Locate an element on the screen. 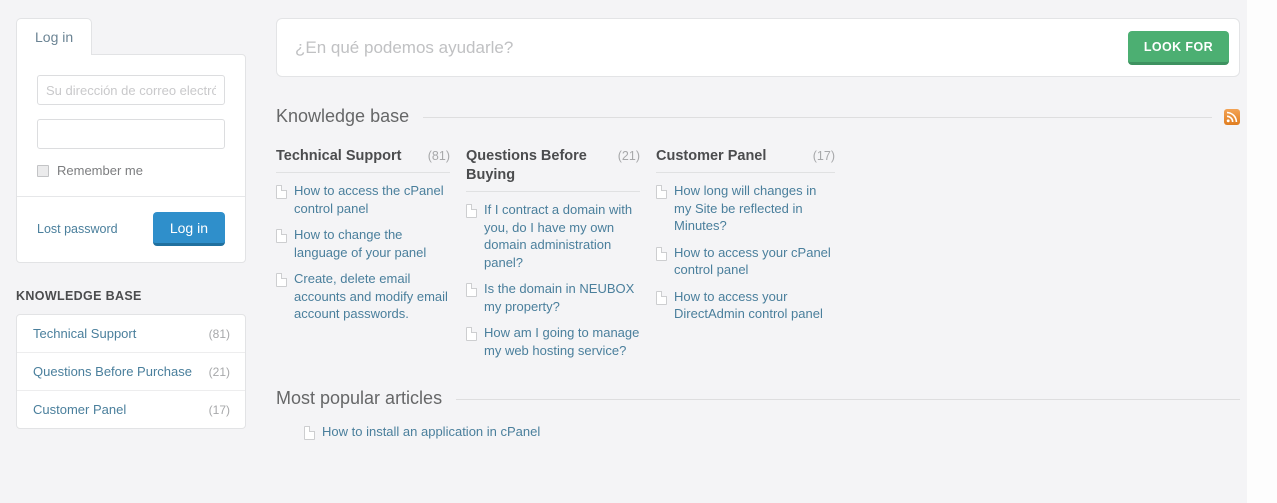 This screenshot has height=503, width=1277. sidebar-item-technical-support: Technical Support (81) is located at coordinates (131, 334).